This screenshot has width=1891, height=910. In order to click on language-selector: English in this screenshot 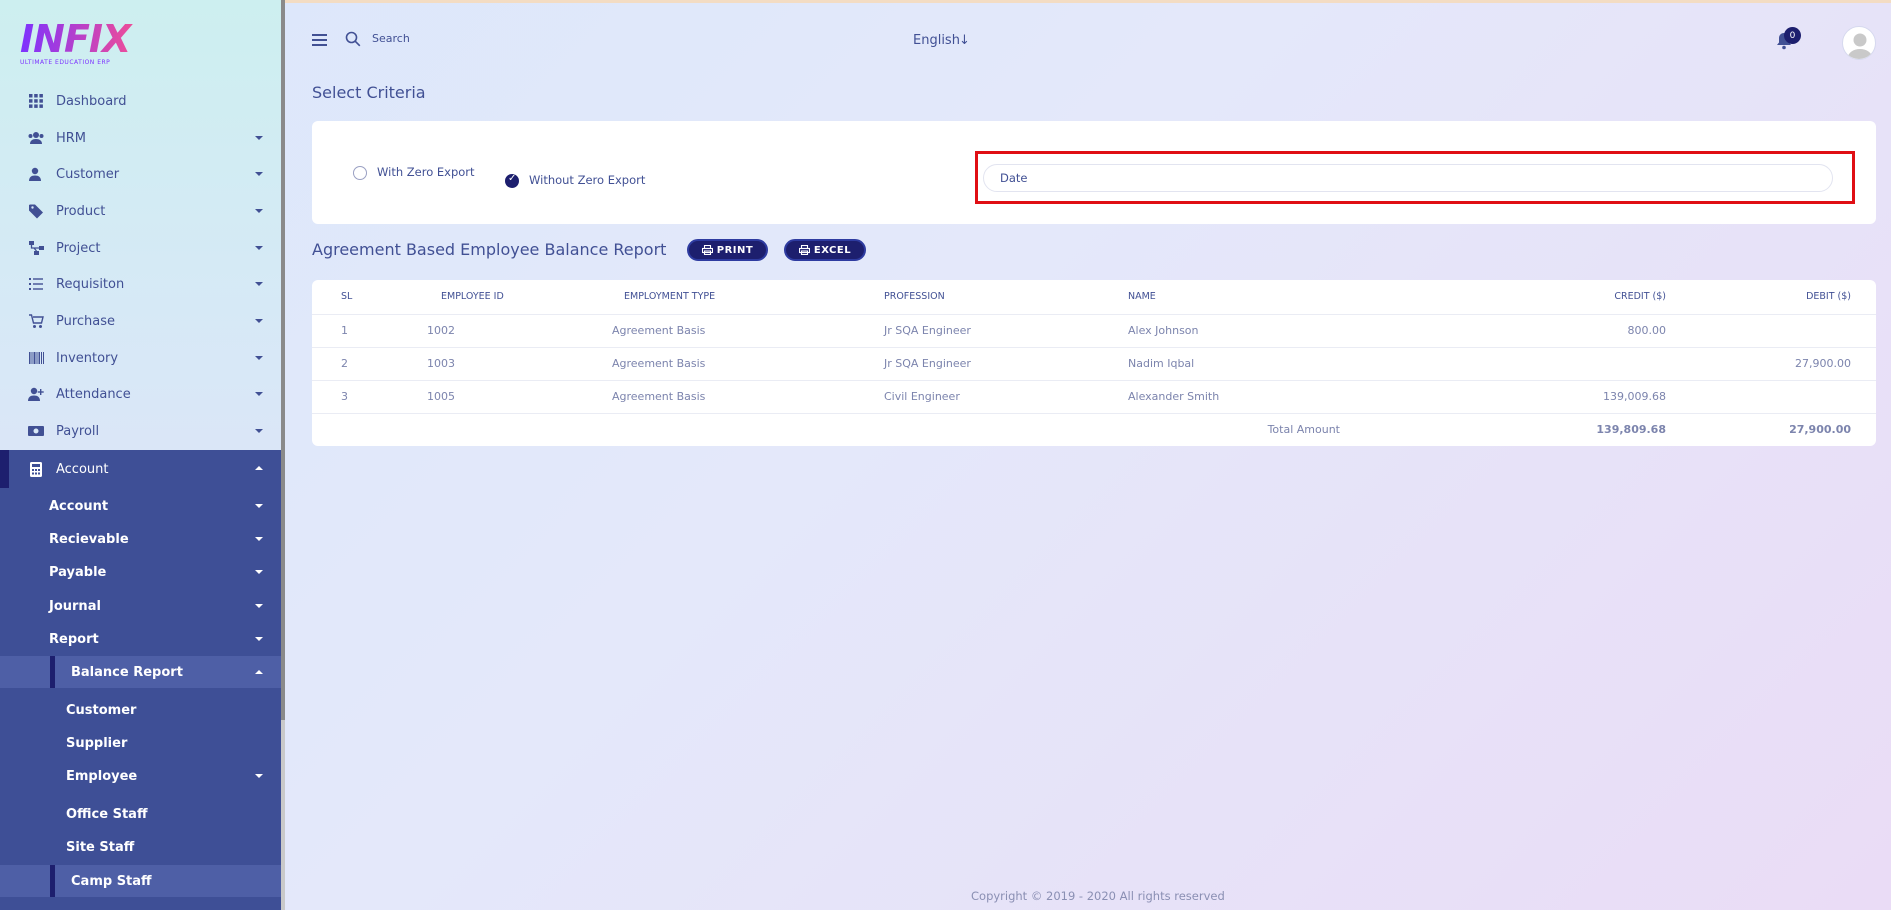, I will do `click(936, 40)`.